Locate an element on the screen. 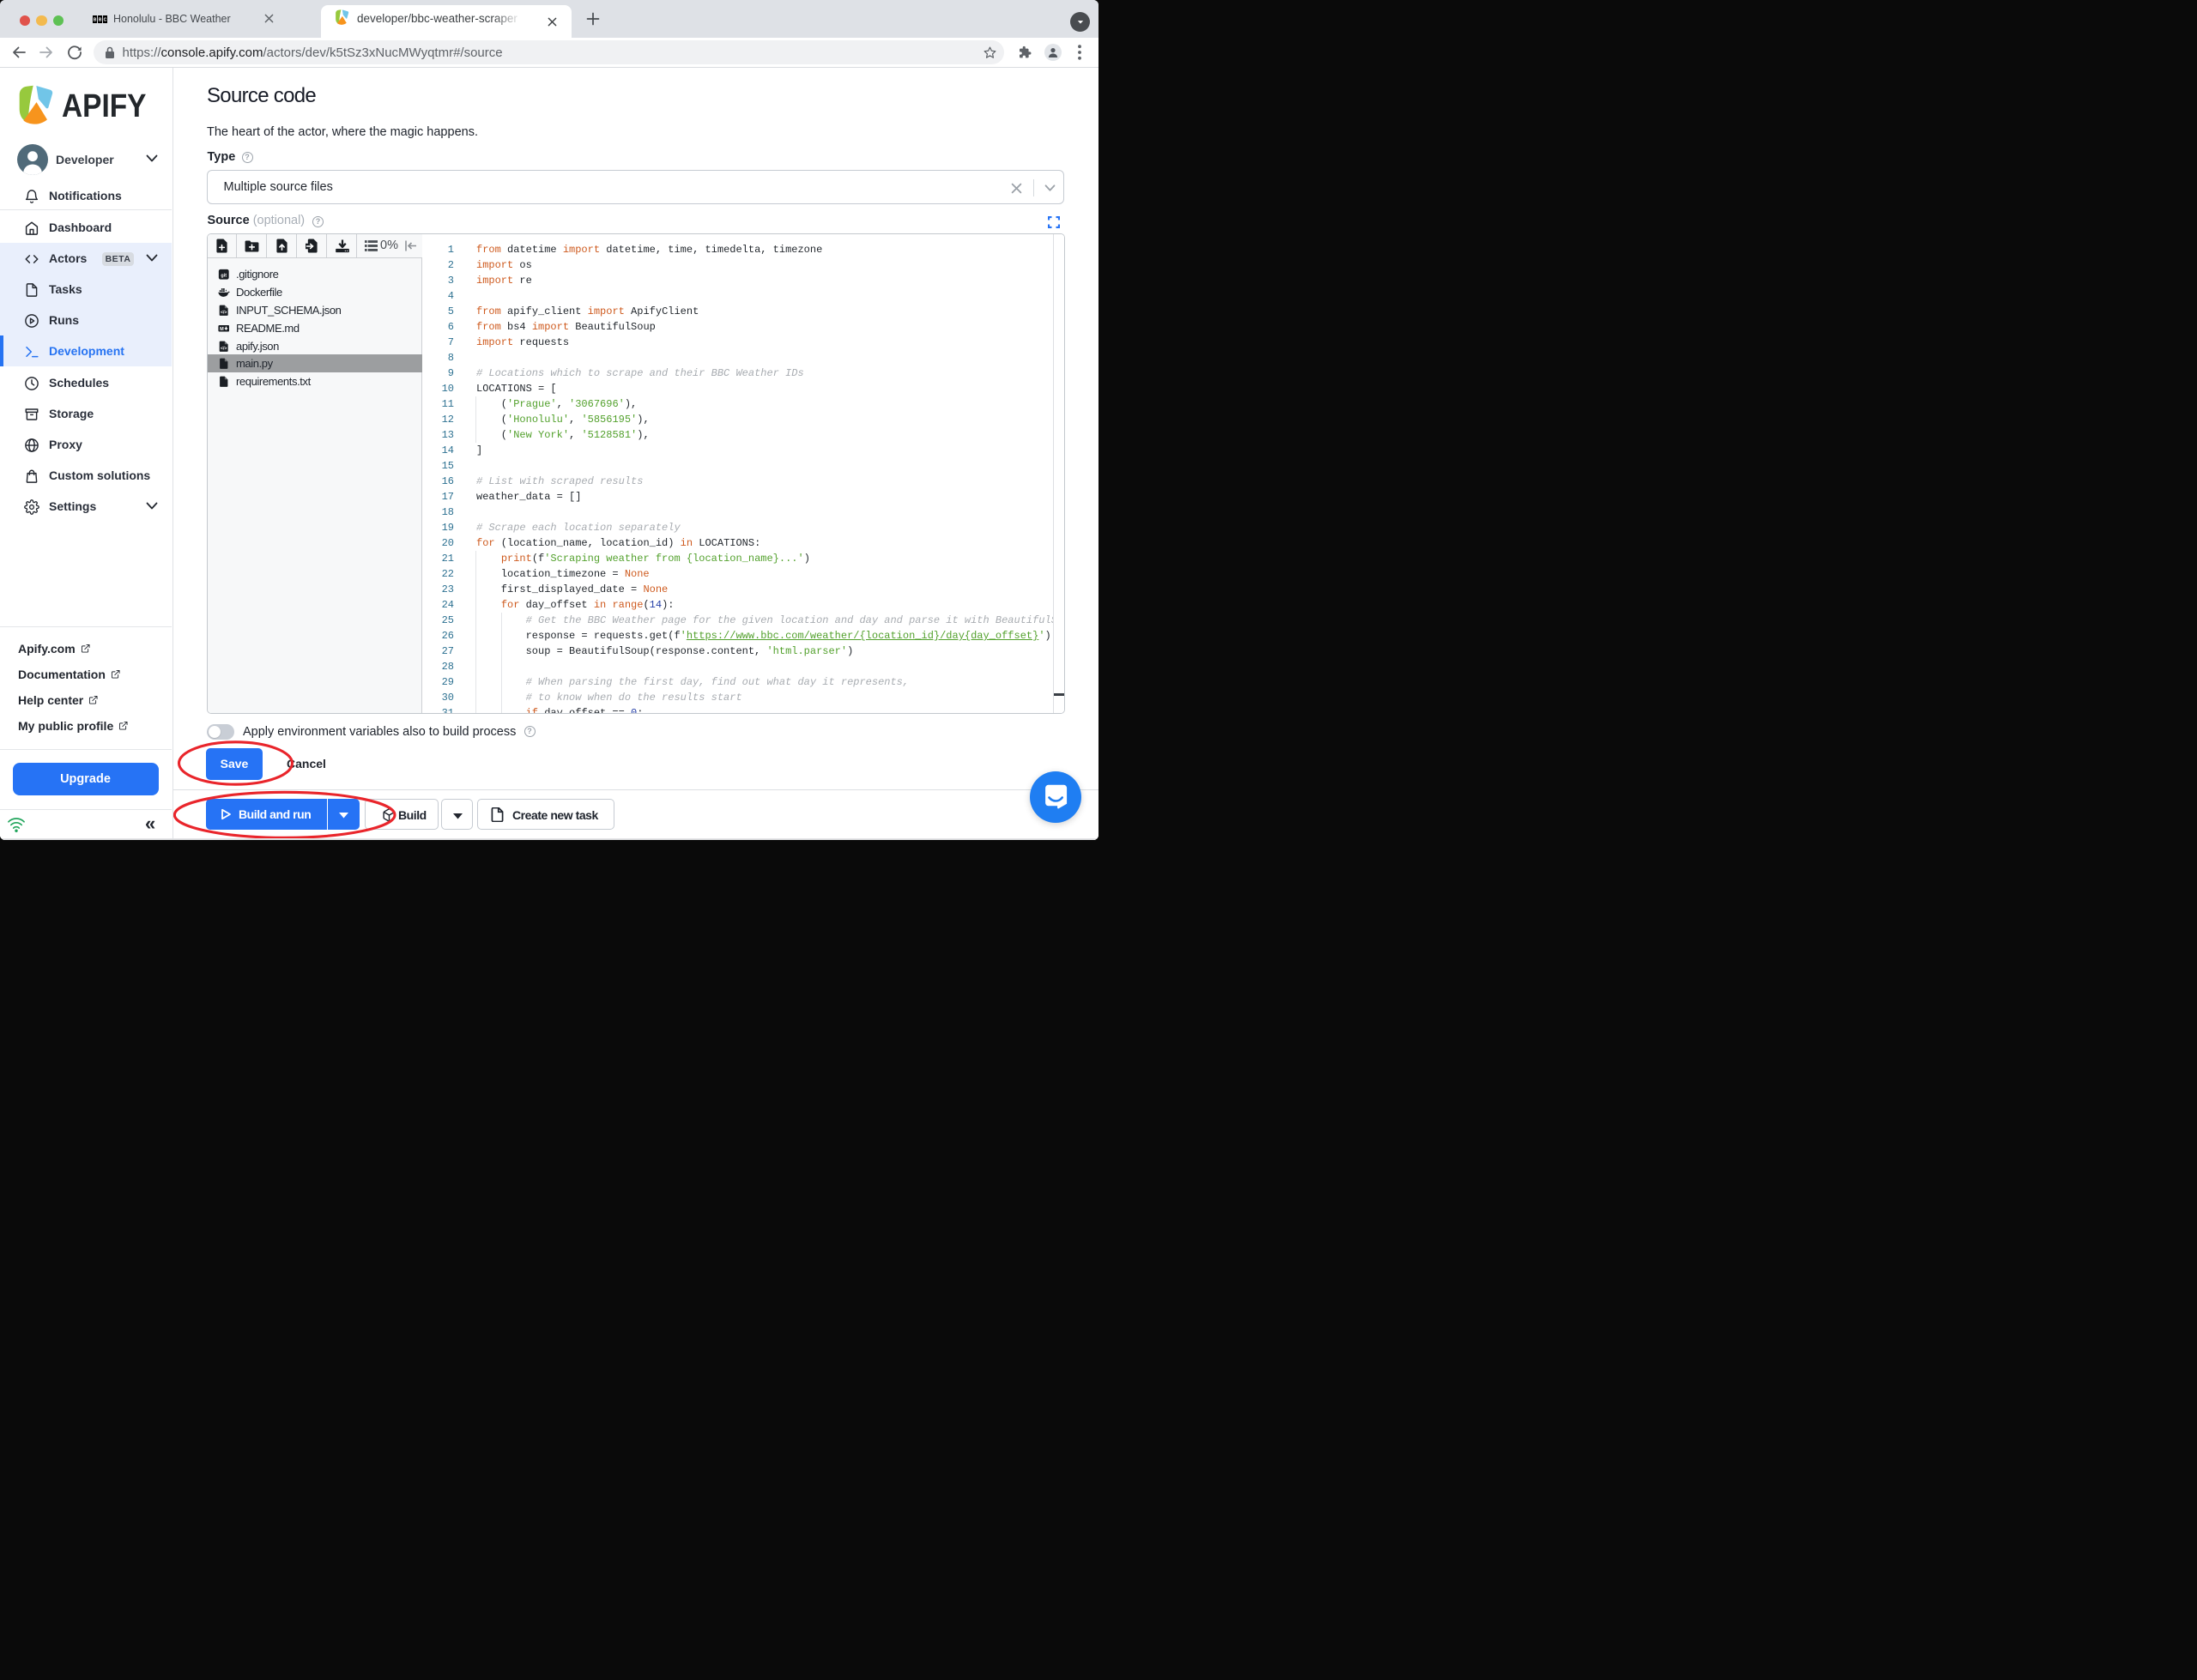  svg-text: M is located at coordinates (222, 328).